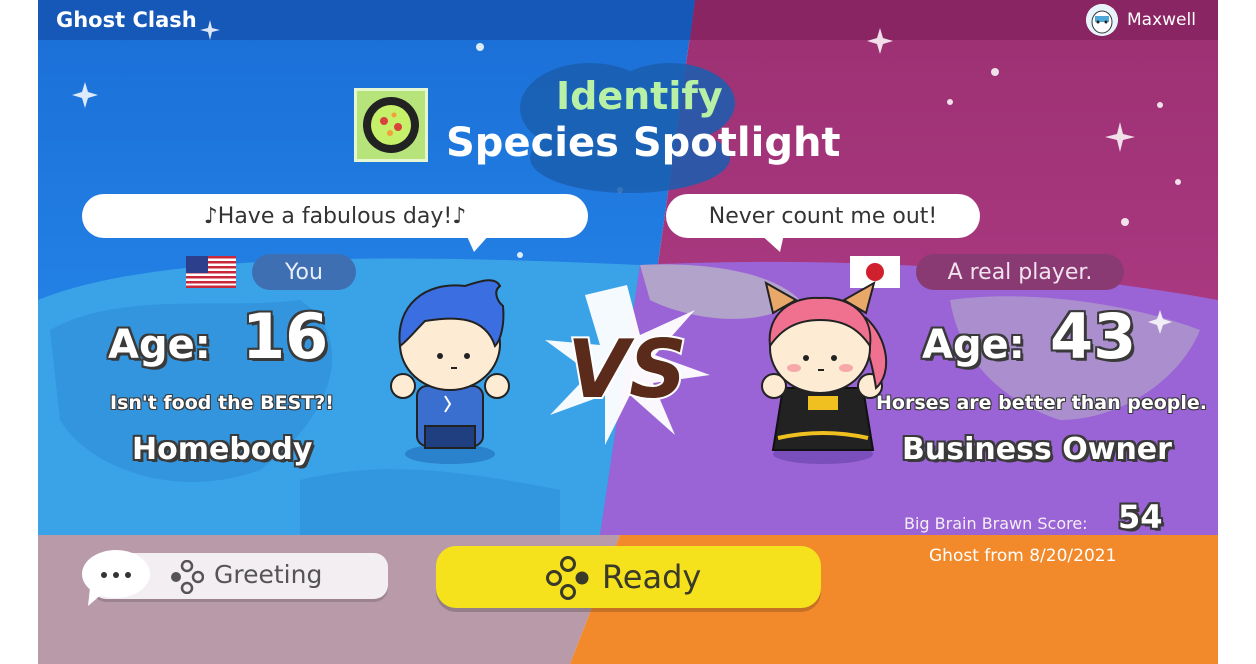 This screenshot has width=1256, height=664. What do you see at coordinates (335, 216) in the screenshot?
I see `left-speech-bubble: ♪Have a fabulous day!♪` at bounding box center [335, 216].